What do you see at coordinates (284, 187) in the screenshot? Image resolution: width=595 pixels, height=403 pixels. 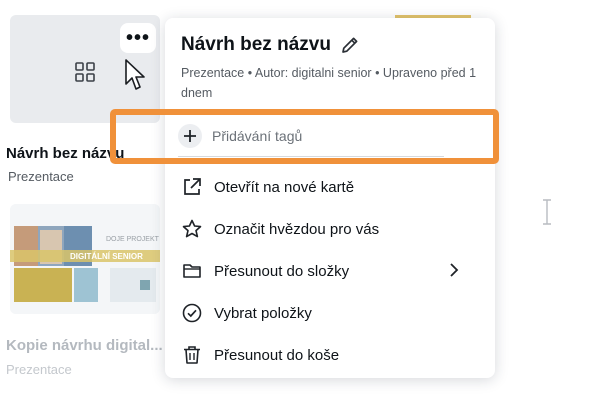 I see `menu-item-label: Otevřít na nové kartě` at bounding box center [284, 187].